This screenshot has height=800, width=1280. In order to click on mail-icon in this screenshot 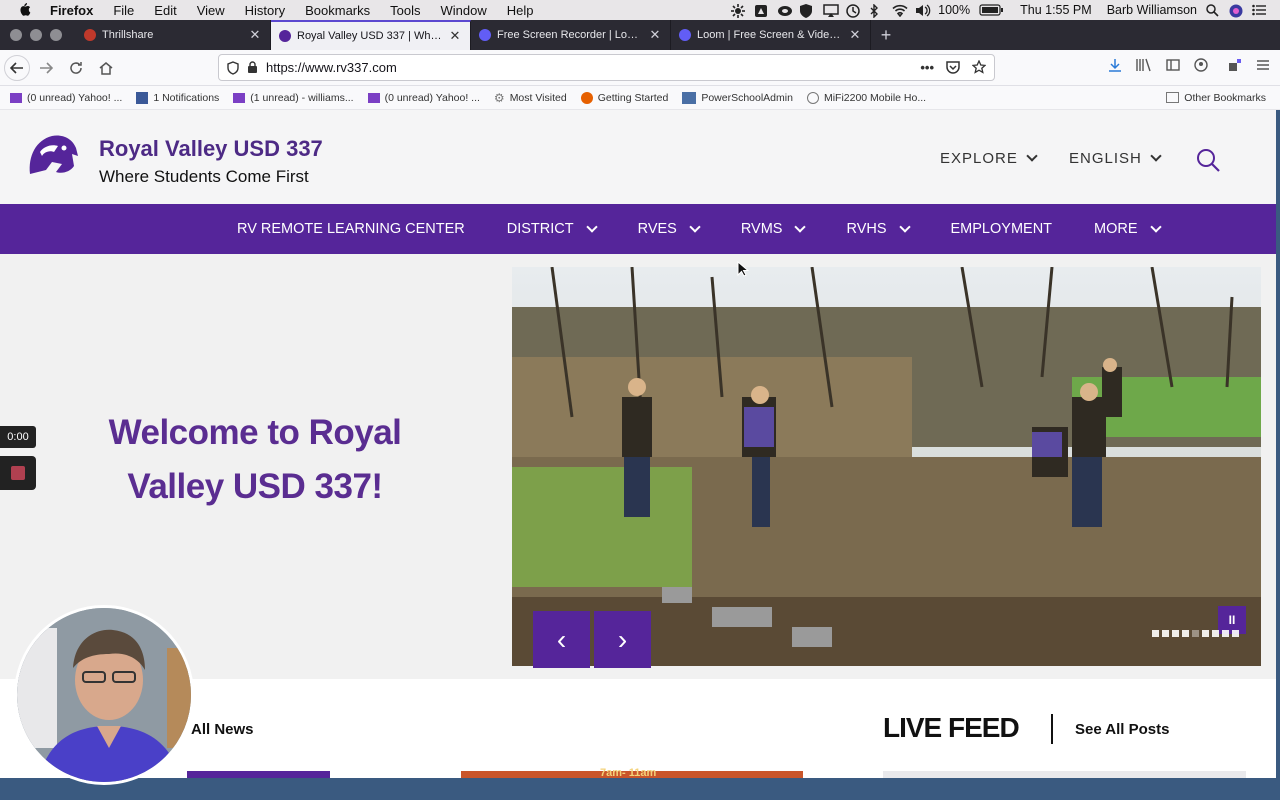, I will do `click(16, 97)`.